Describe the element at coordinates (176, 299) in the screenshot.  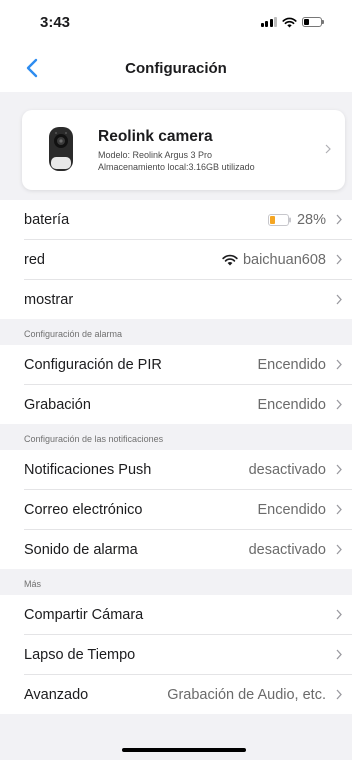
I see `row-display: mostrar` at that location.